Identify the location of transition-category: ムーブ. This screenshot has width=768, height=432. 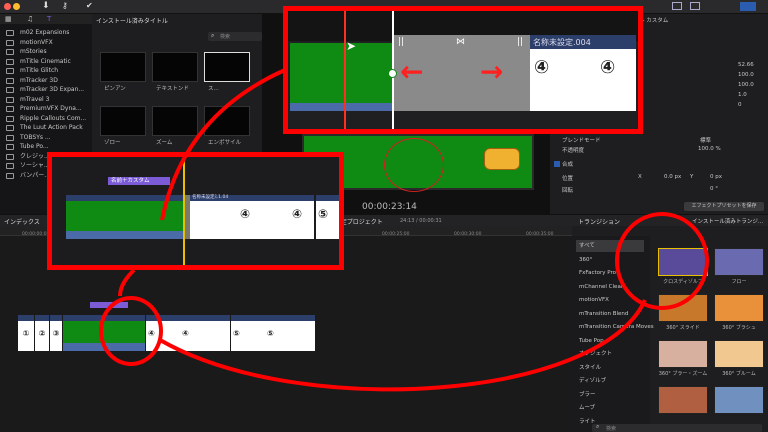
(610, 408).